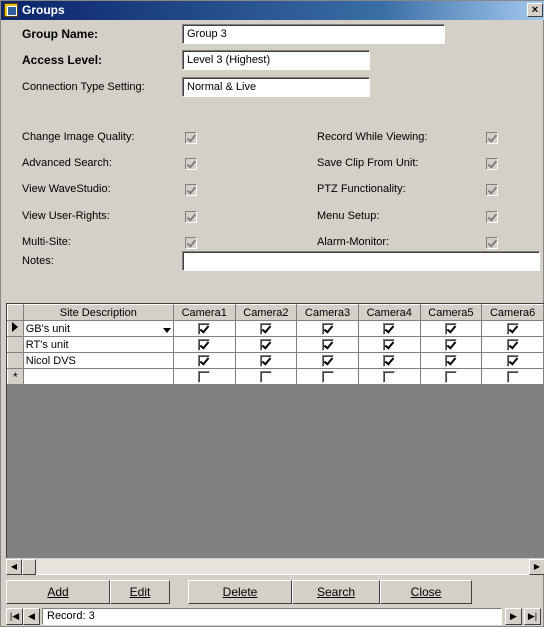 This screenshot has height=627, width=544. I want to click on next-record-icon: ▶, so click(513, 616).